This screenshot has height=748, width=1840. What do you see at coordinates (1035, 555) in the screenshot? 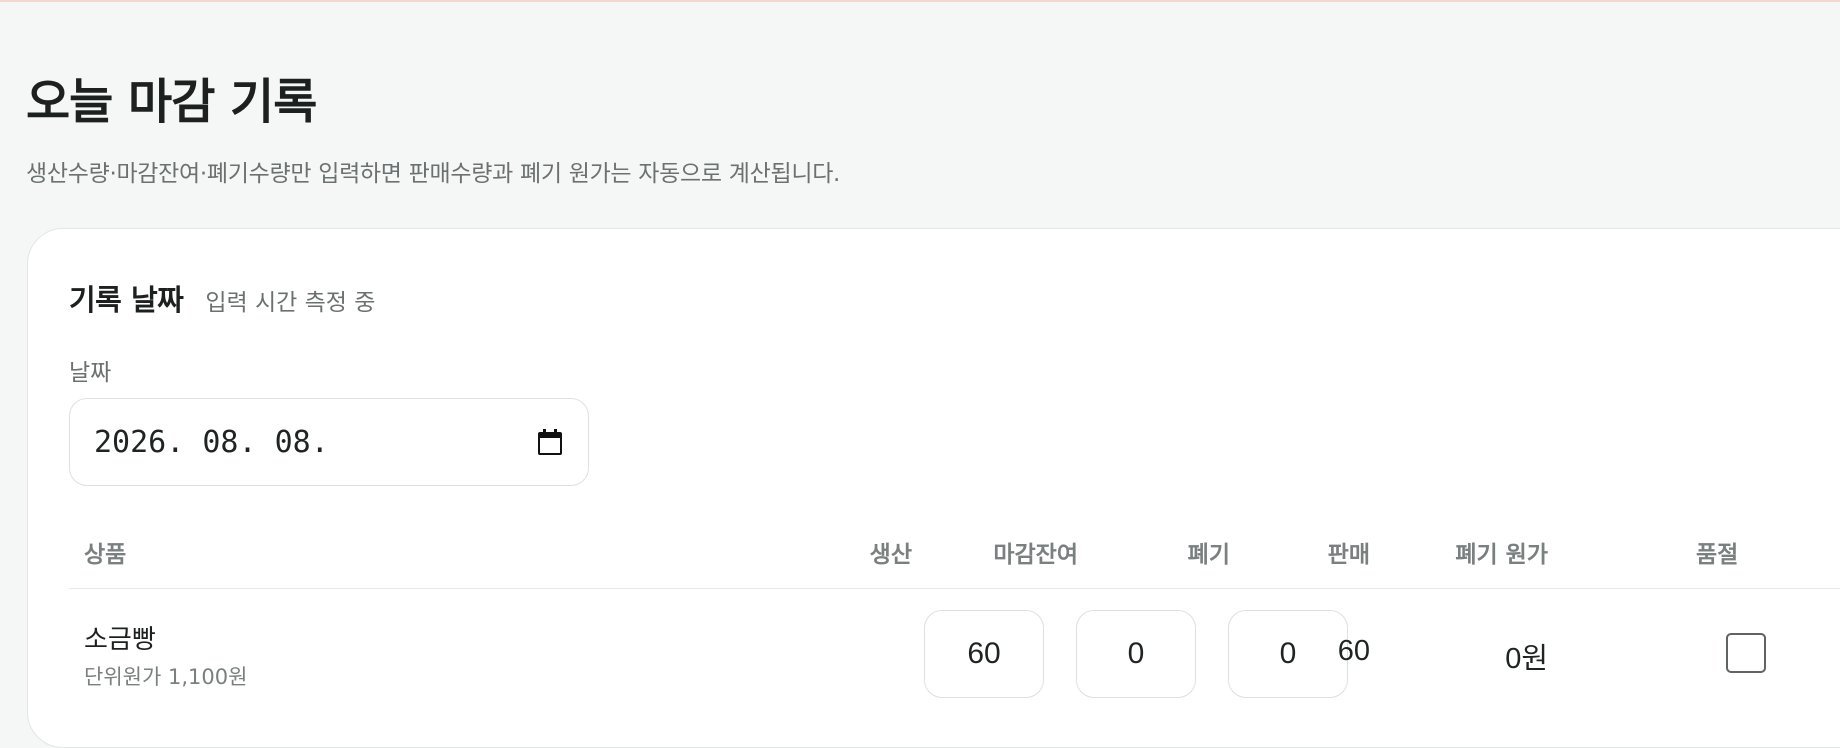
I see `column-header-remaining: 마감잔여` at bounding box center [1035, 555].